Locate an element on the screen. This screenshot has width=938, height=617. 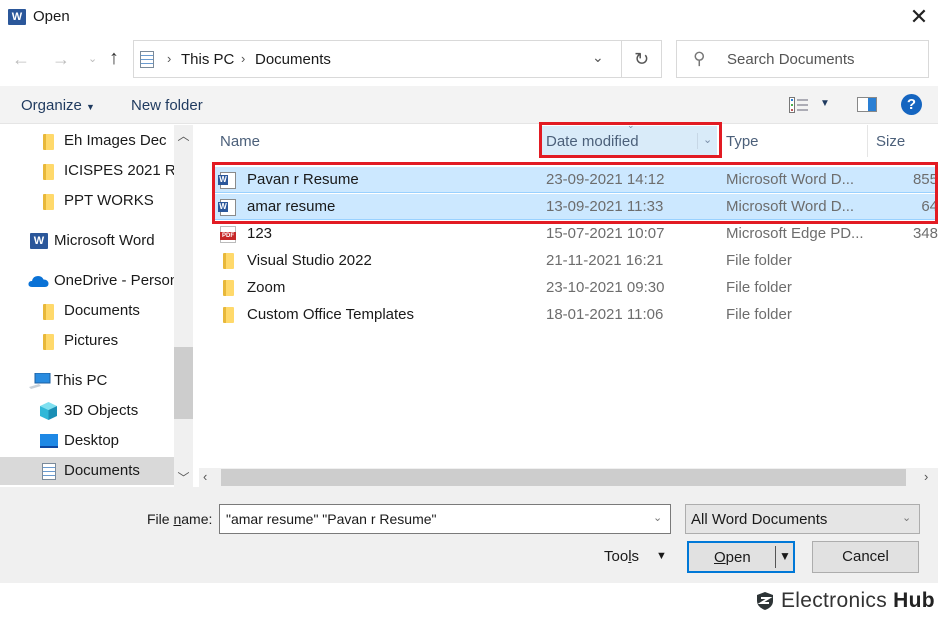
help-icon: ? is located at coordinates (911, 104).